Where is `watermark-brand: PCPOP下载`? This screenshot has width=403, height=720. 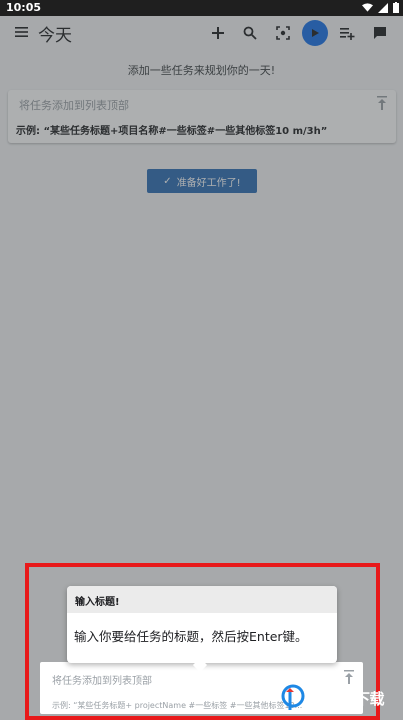 watermark-brand: PCPOP下载 is located at coordinates (345, 699).